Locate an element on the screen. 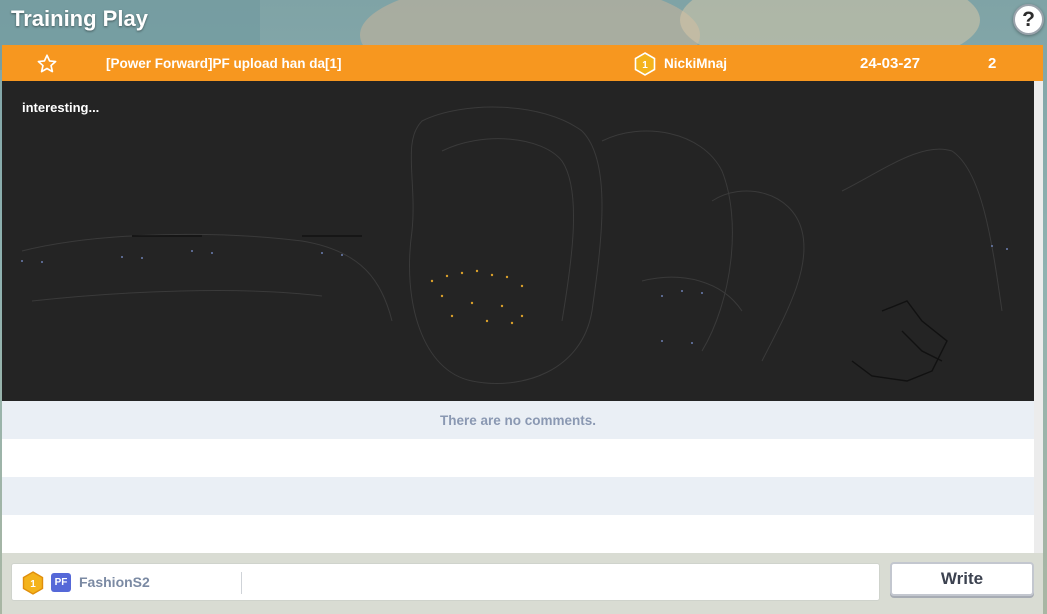 This screenshot has height=614, width=1047. page-title: Training Play is located at coordinates (79, 18).